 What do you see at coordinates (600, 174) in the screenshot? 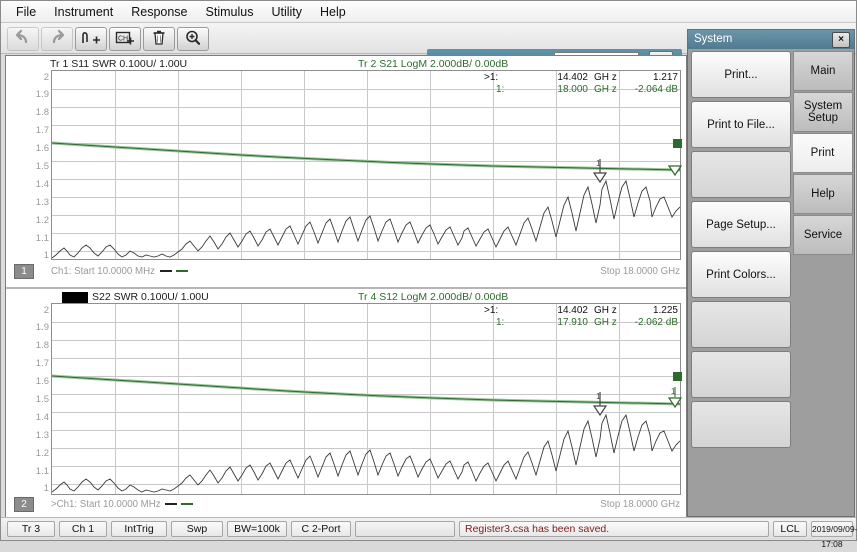
I see `marker-1-pointer-upper: 1` at bounding box center [600, 174].